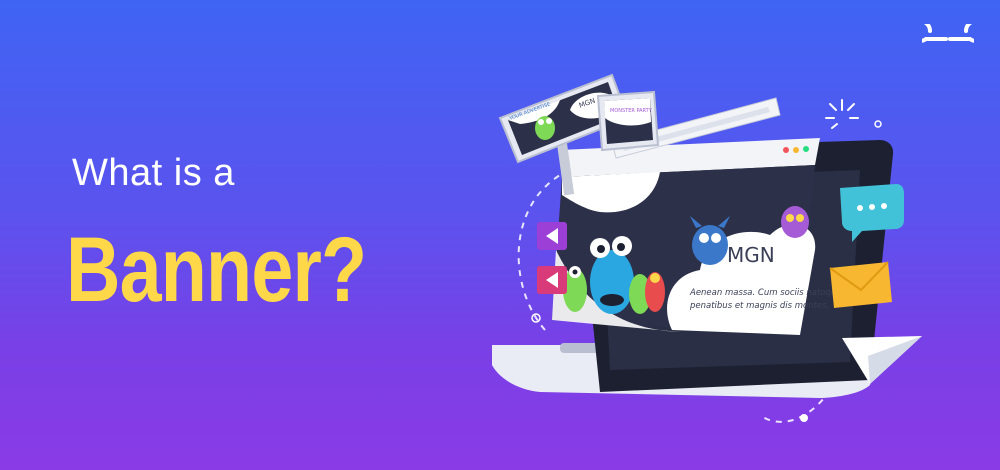 Image resolution: width=1000 pixels, height=470 pixels. Describe the element at coordinates (628, 121) in the screenshot. I see `side-billboard` at that location.